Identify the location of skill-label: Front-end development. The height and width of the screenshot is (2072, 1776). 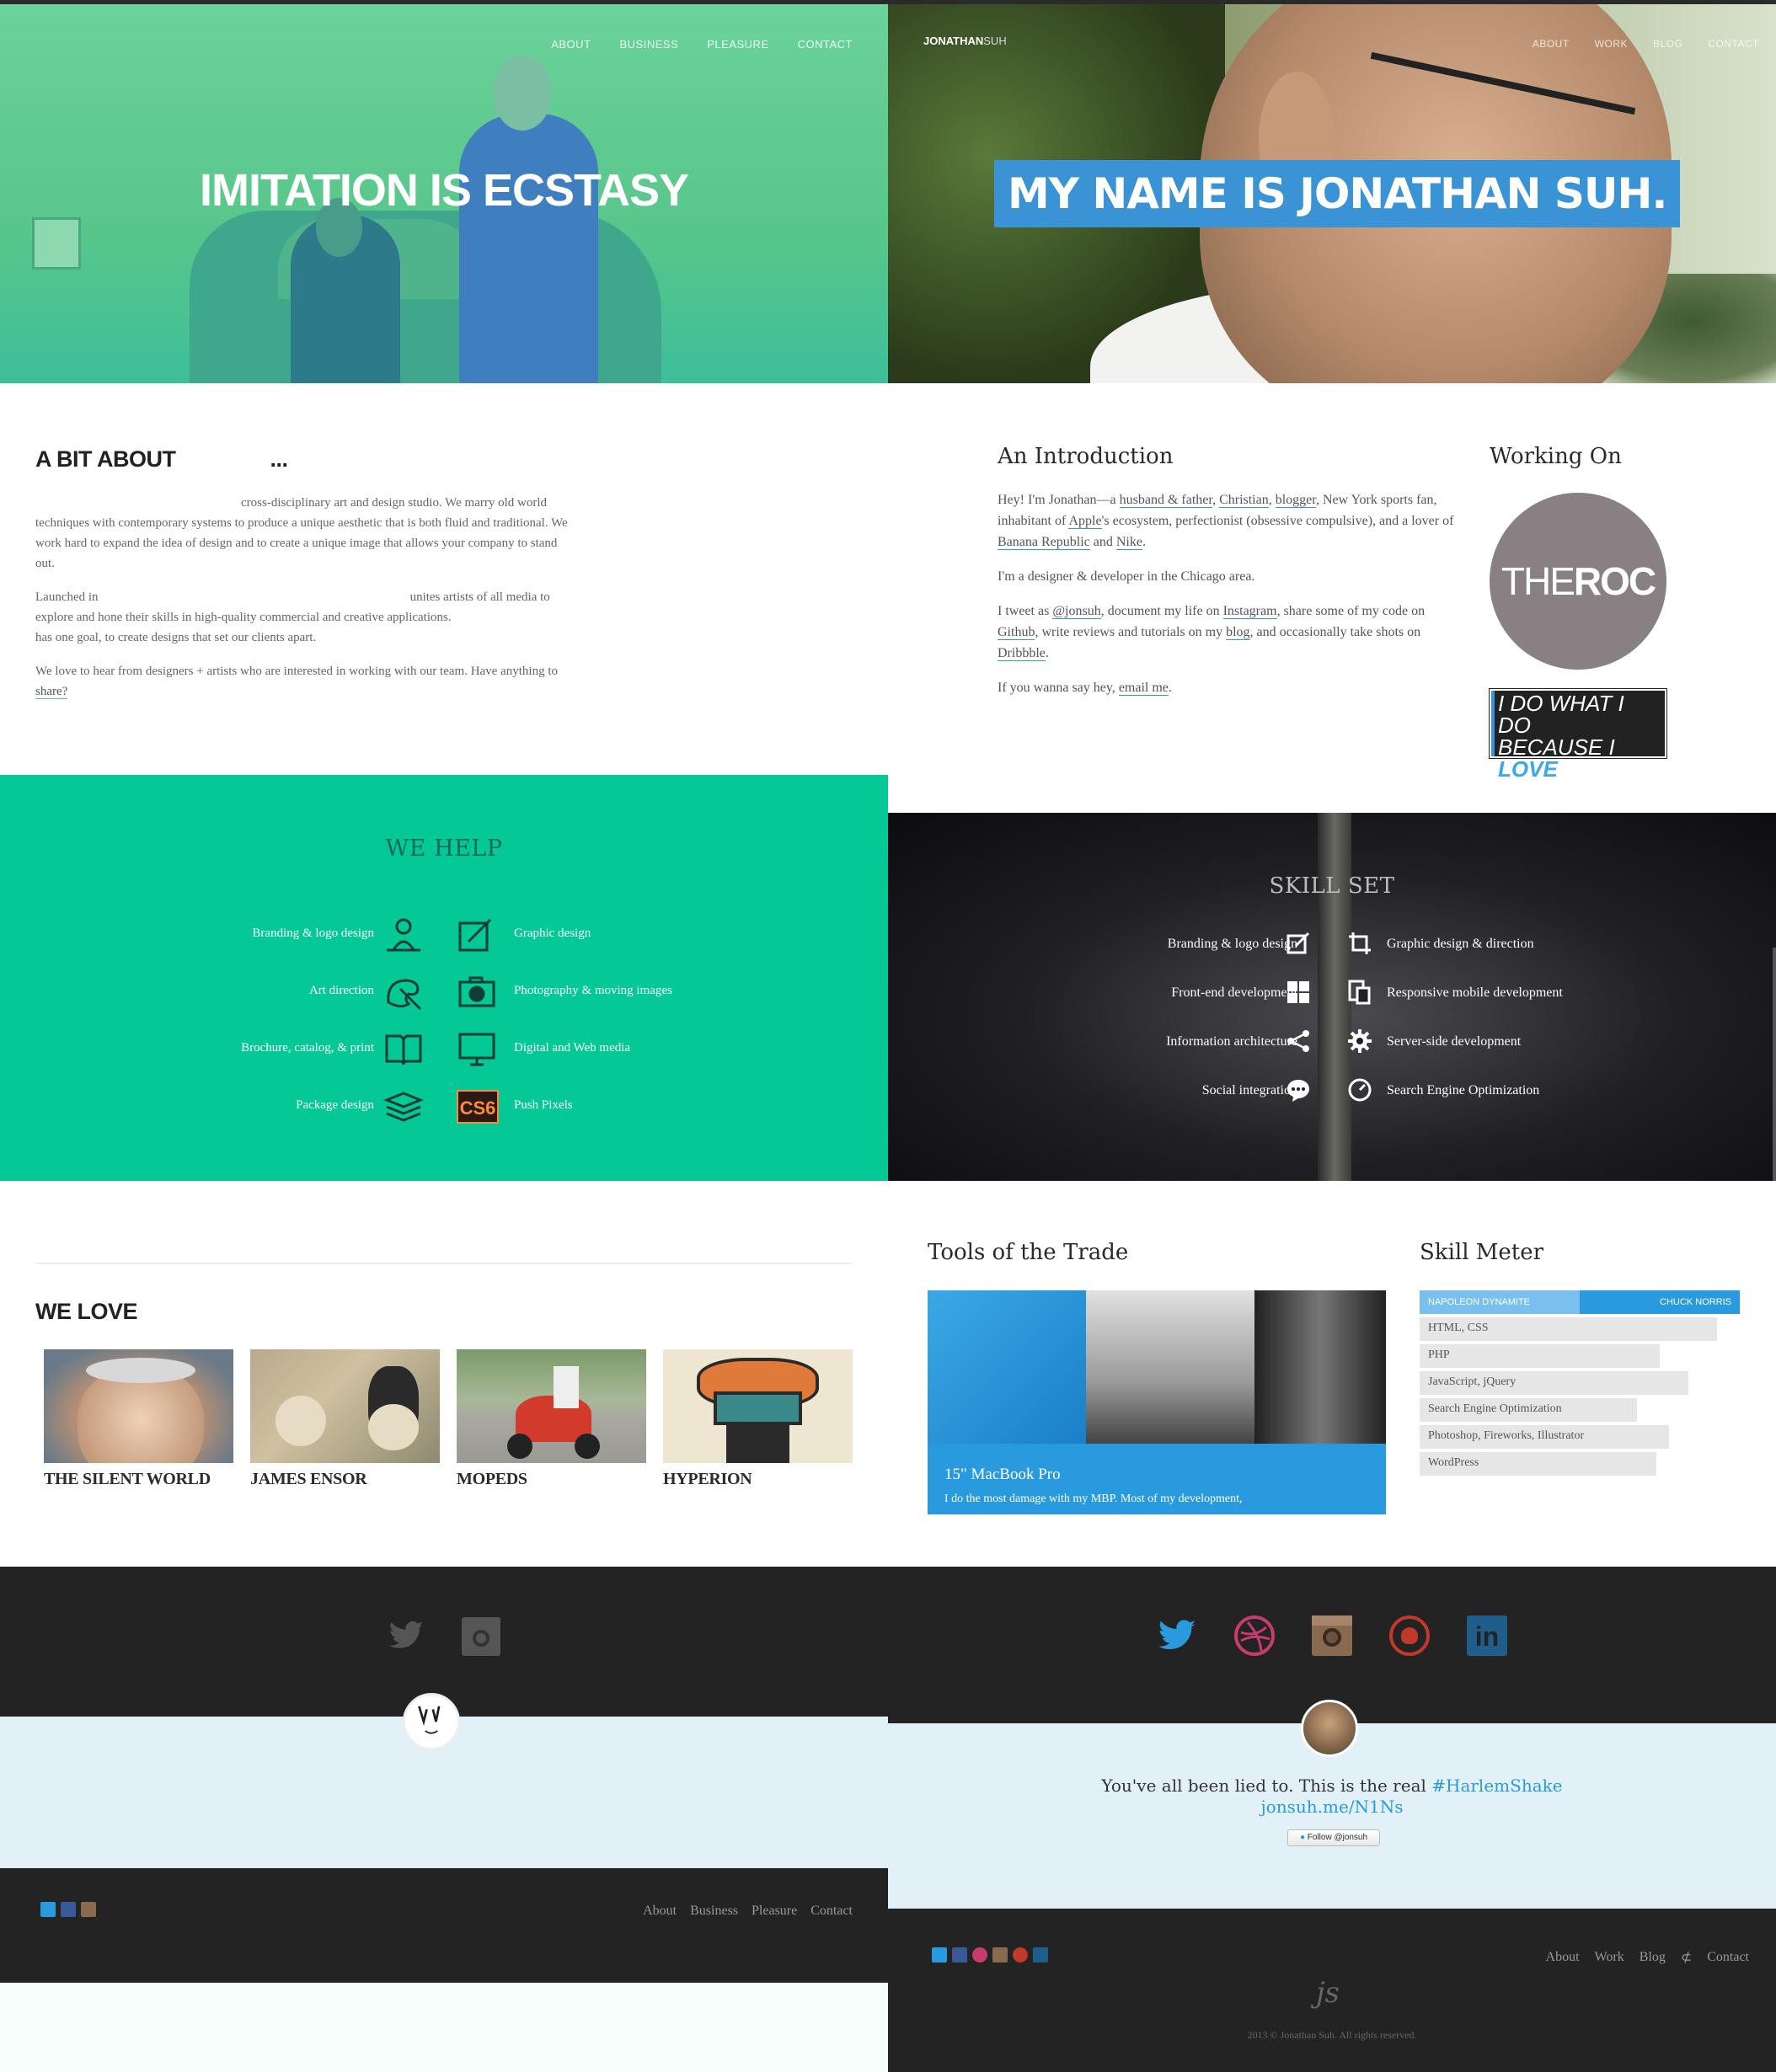
(1234, 992).